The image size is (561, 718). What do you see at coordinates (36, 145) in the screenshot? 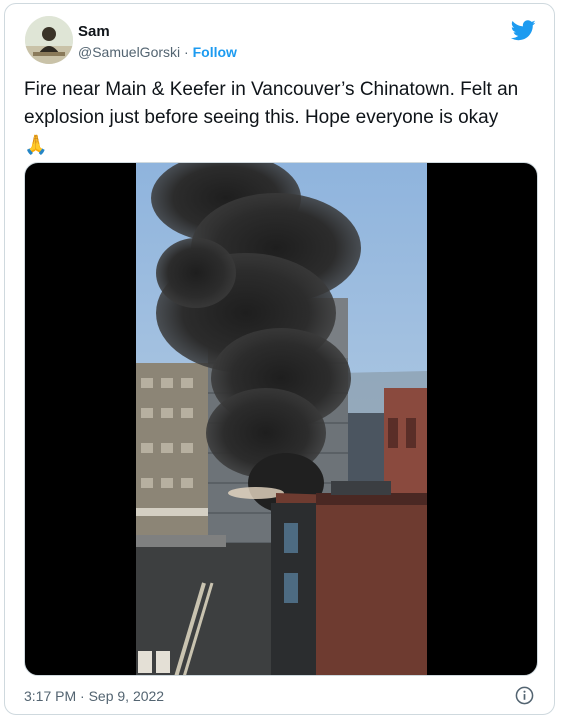
I see `pray-emoji: 🙏` at bounding box center [36, 145].